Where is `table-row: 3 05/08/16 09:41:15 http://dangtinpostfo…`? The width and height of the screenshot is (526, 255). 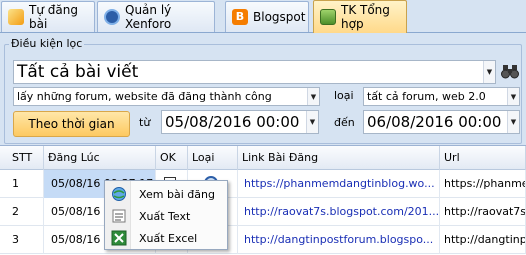
table-row: 3 05/08/16 09:41:15 http://dangtinpostfo… is located at coordinates (263, 240).